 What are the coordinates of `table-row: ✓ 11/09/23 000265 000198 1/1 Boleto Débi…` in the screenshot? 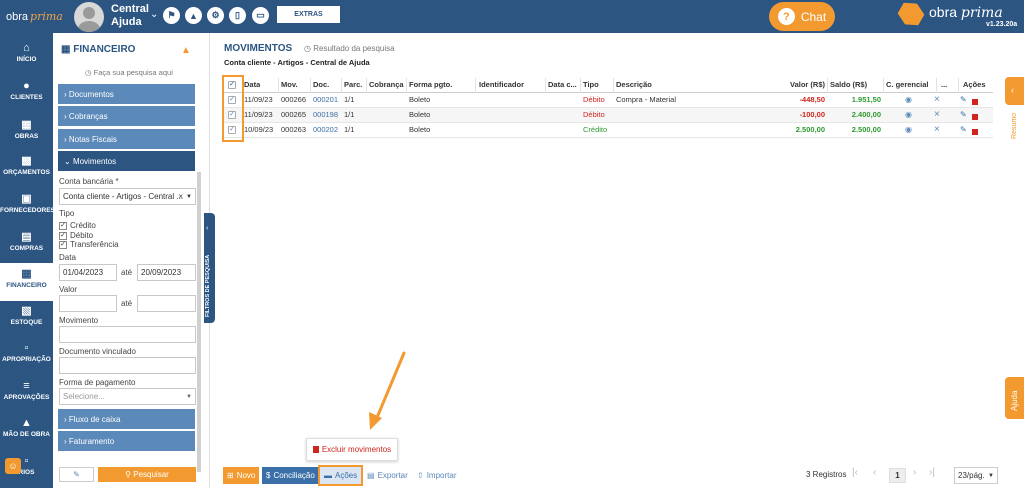 It's located at (608, 115).